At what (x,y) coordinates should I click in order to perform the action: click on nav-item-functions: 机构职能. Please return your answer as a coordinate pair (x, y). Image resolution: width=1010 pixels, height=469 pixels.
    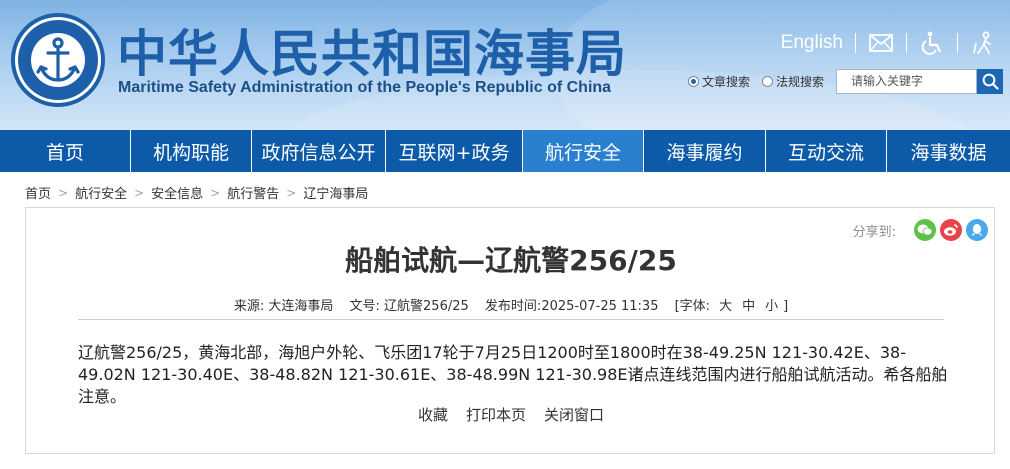
    Looking at the image, I should click on (191, 151).